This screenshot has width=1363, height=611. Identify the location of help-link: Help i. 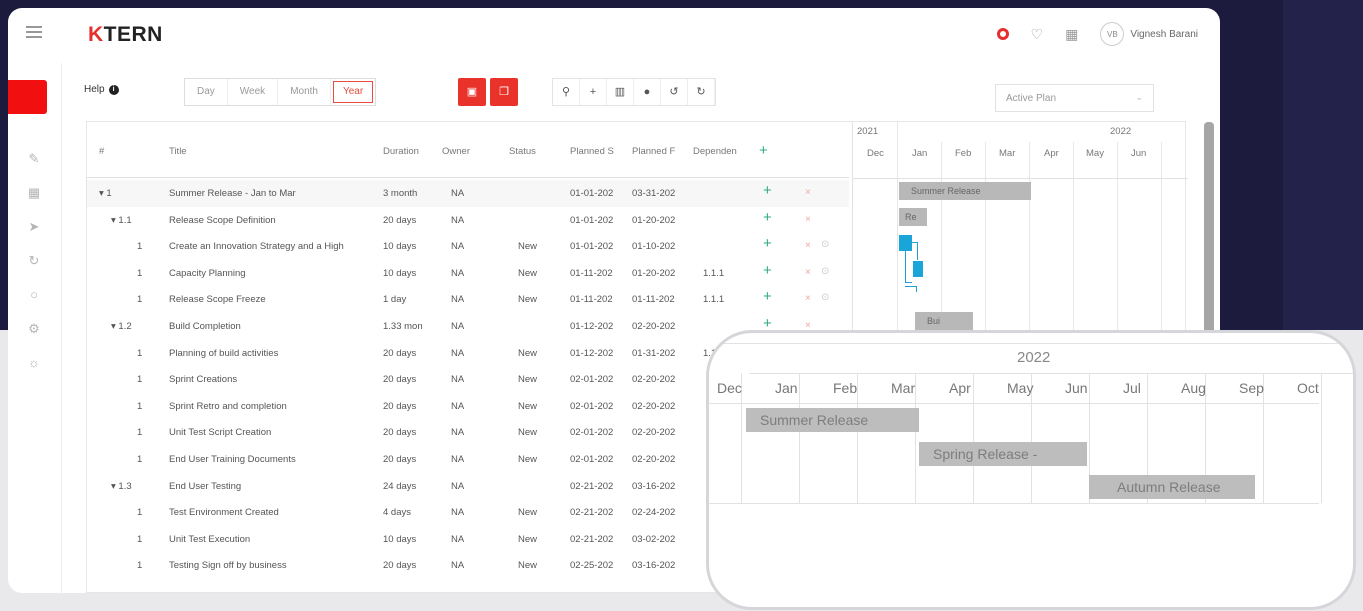
(101, 89).